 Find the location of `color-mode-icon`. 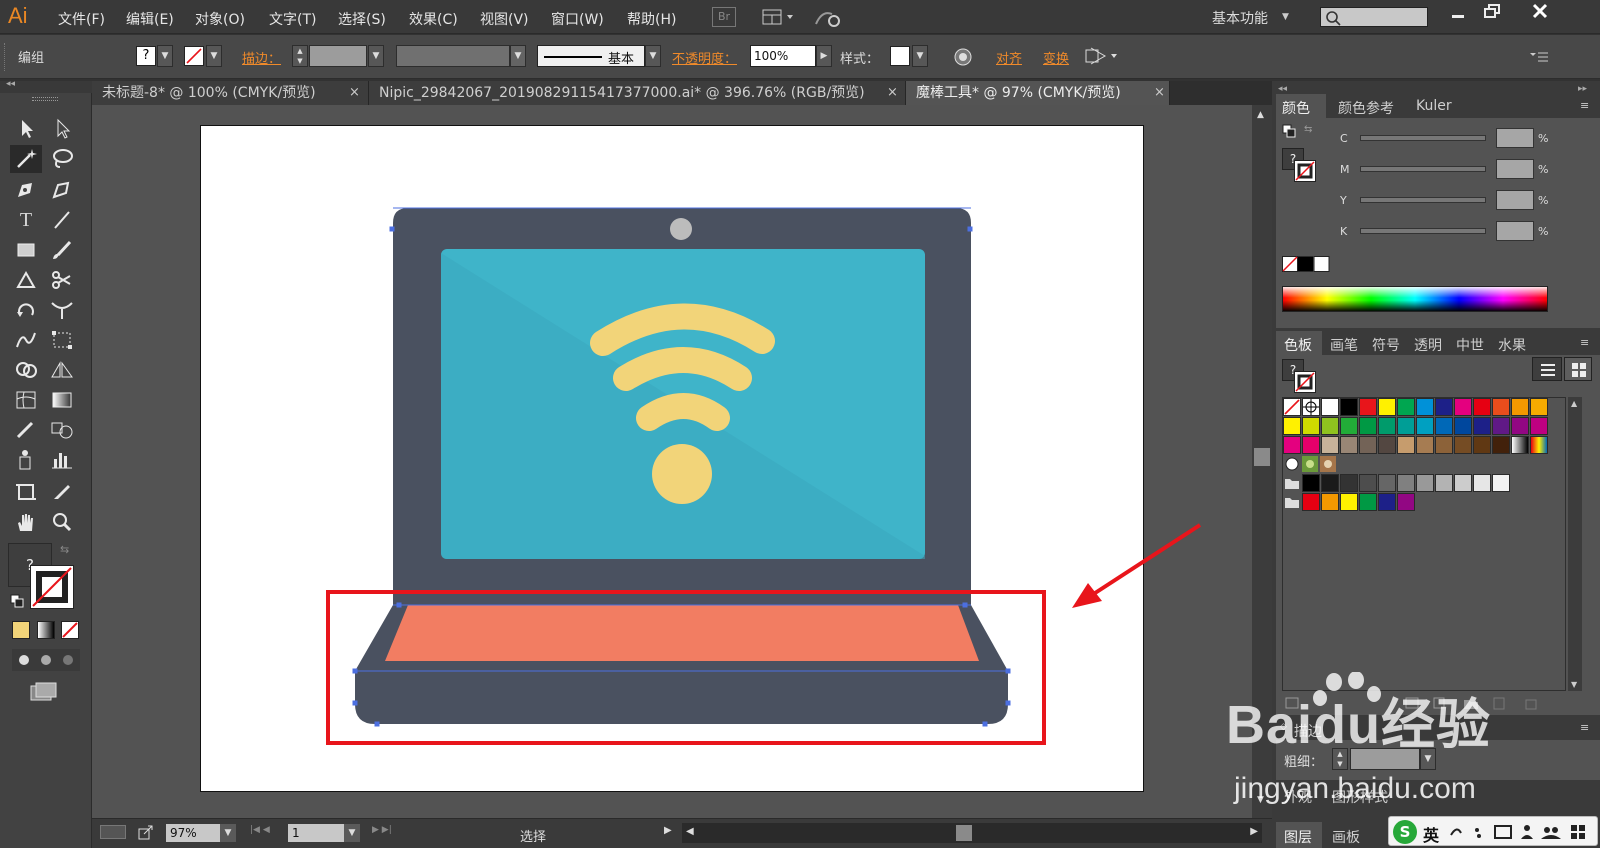

color-mode-icon is located at coordinates (21, 630).